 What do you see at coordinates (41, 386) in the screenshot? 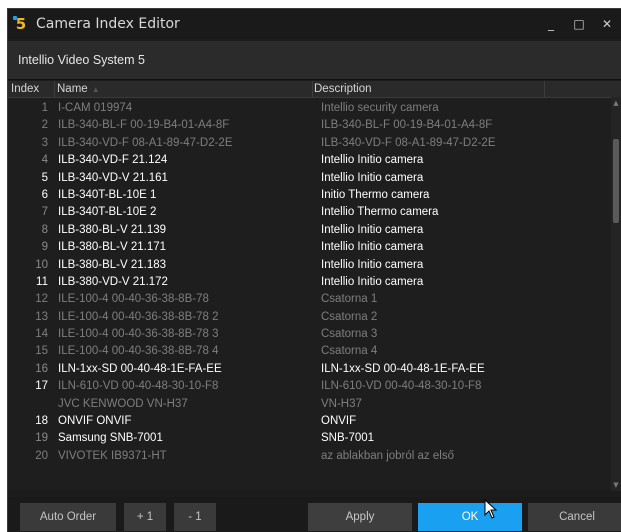
I see `row-index: 17` at bounding box center [41, 386].